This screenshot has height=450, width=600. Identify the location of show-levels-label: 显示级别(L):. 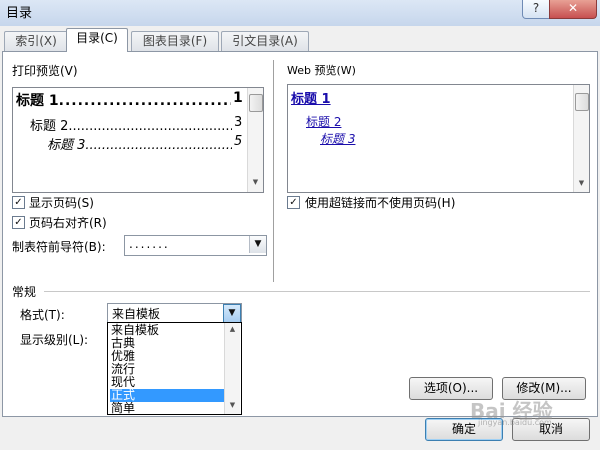
(54, 340).